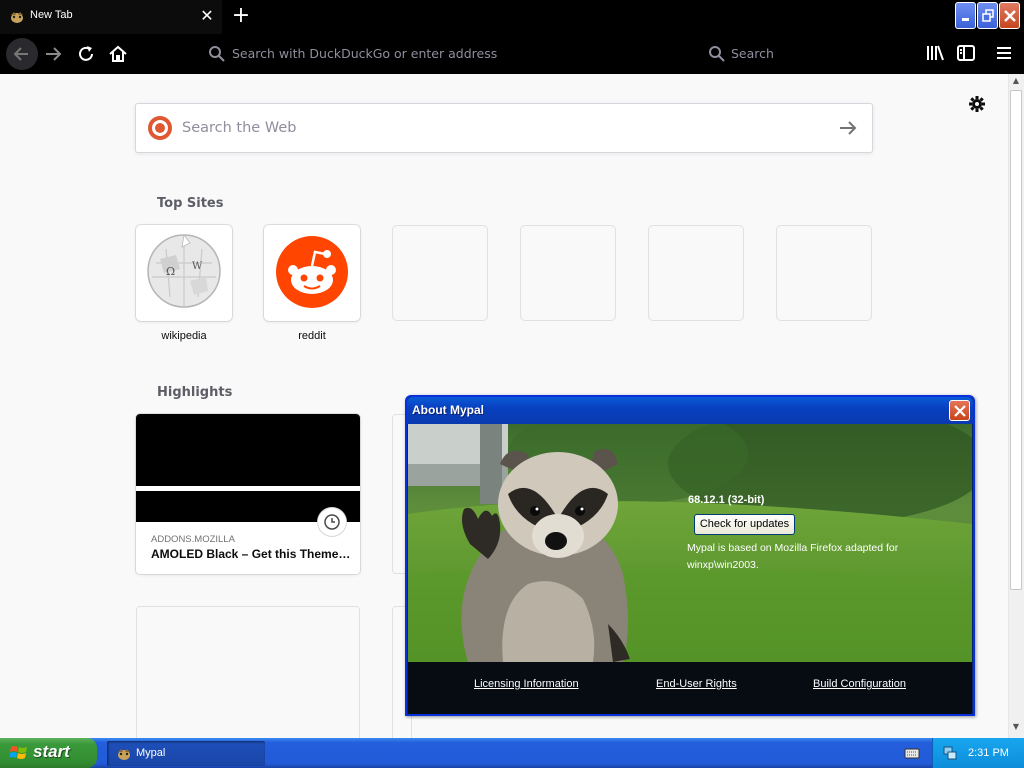 The image size is (1024, 768). I want to click on urlbar-input: Search with DuckDuckGo or enter address, so click(364, 53).